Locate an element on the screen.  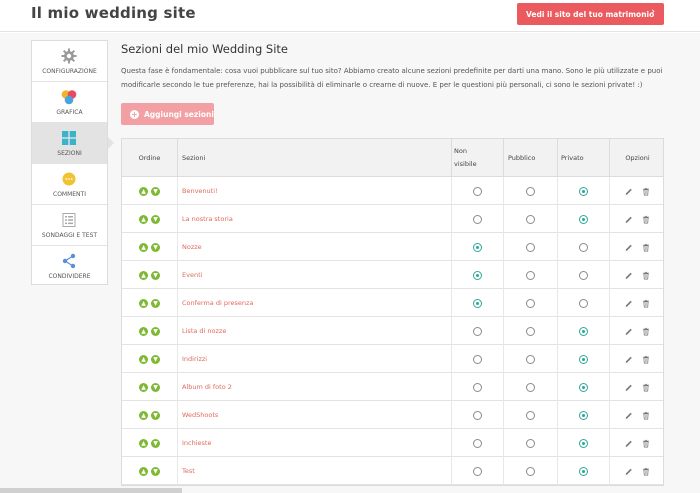
add-sections-button: + Aggiungi sezioni is located at coordinates (167, 114).